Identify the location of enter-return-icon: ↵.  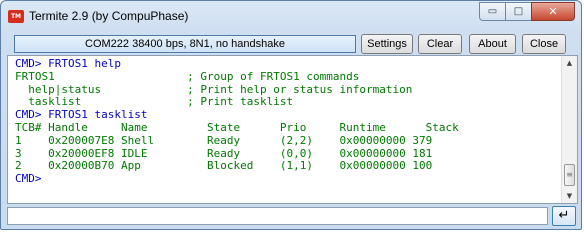
(564, 215).